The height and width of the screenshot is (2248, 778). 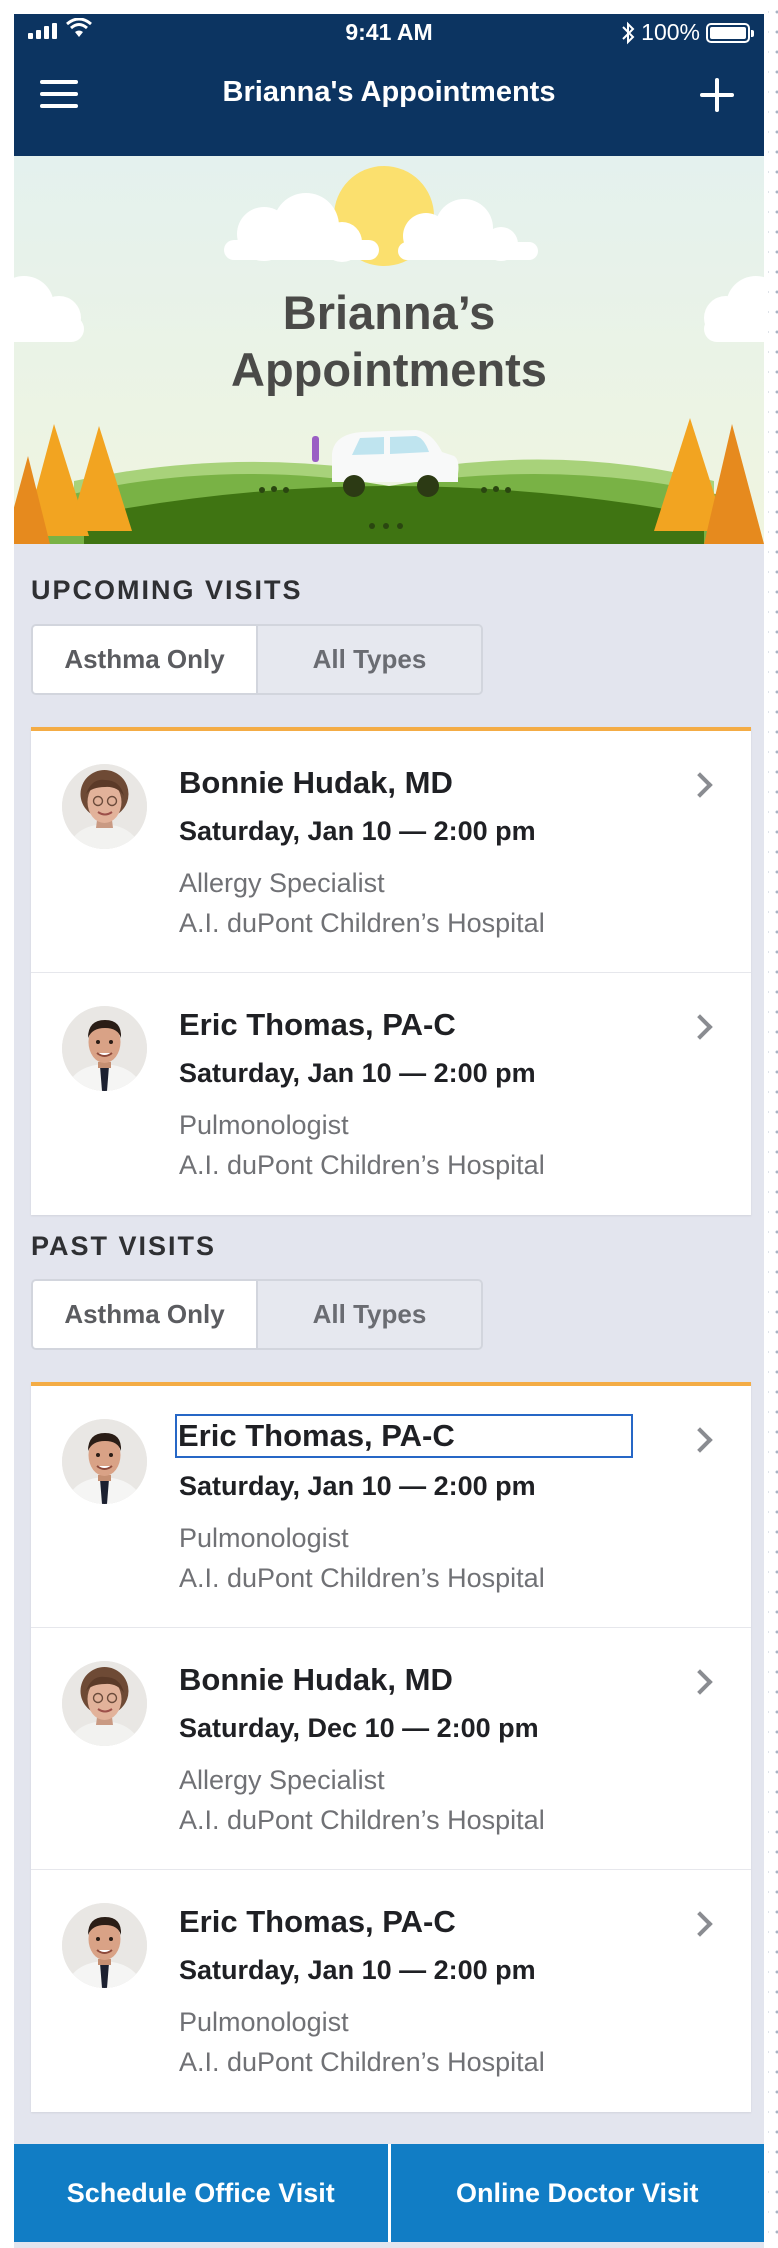 I want to click on hero-title: Brianna’s Appointments, so click(x=389, y=341).